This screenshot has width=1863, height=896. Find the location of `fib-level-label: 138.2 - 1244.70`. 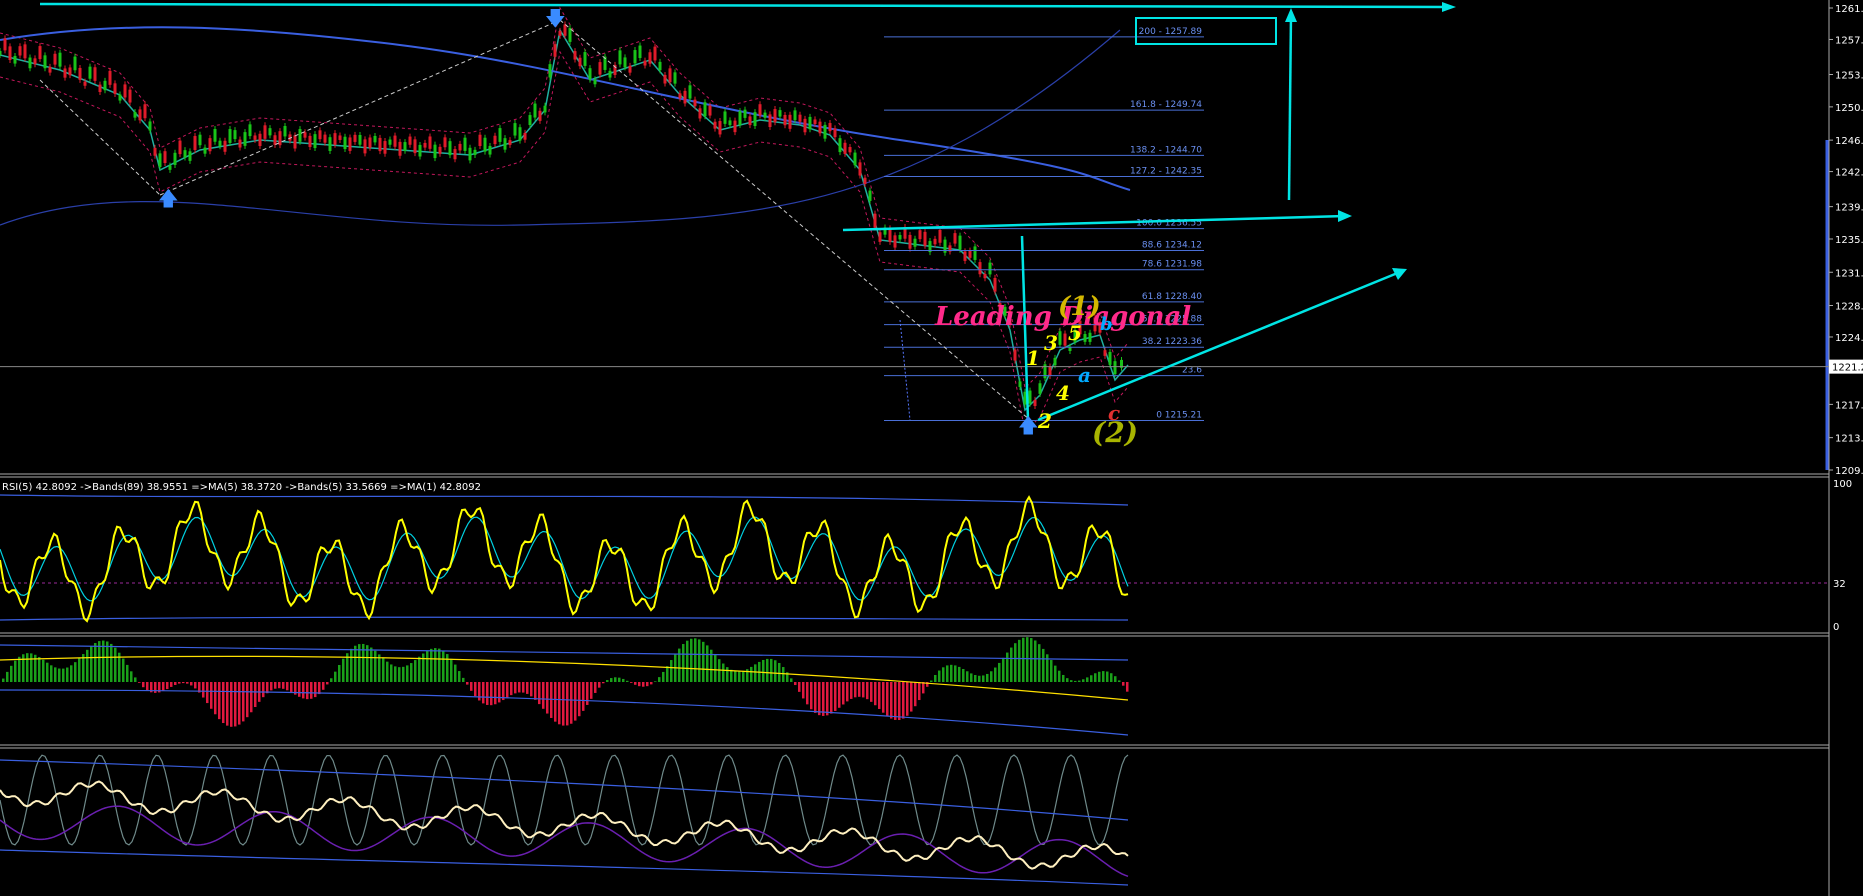

fib-level-label: 138.2 - 1244.70 is located at coordinates (1166, 150).